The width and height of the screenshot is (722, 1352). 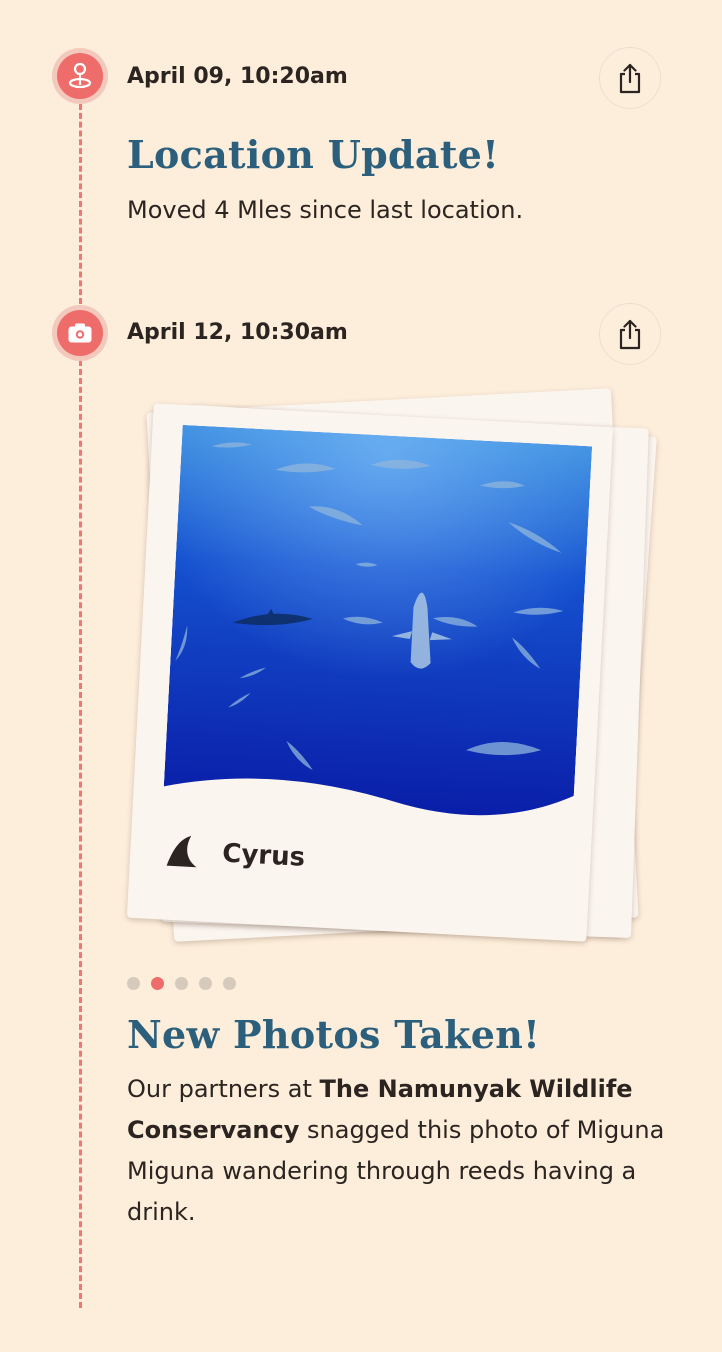 What do you see at coordinates (263, 855) in the screenshot?
I see `photo-caption-name: Cyrus` at bounding box center [263, 855].